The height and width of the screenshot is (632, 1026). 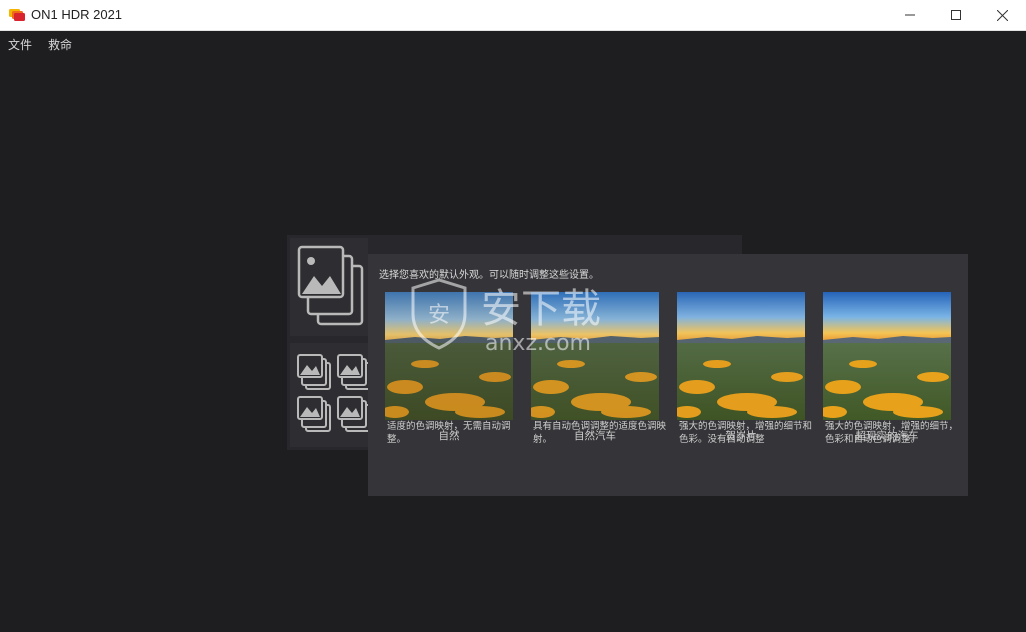 I want to click on open-single-photo-card, so click(x=329, y=287).